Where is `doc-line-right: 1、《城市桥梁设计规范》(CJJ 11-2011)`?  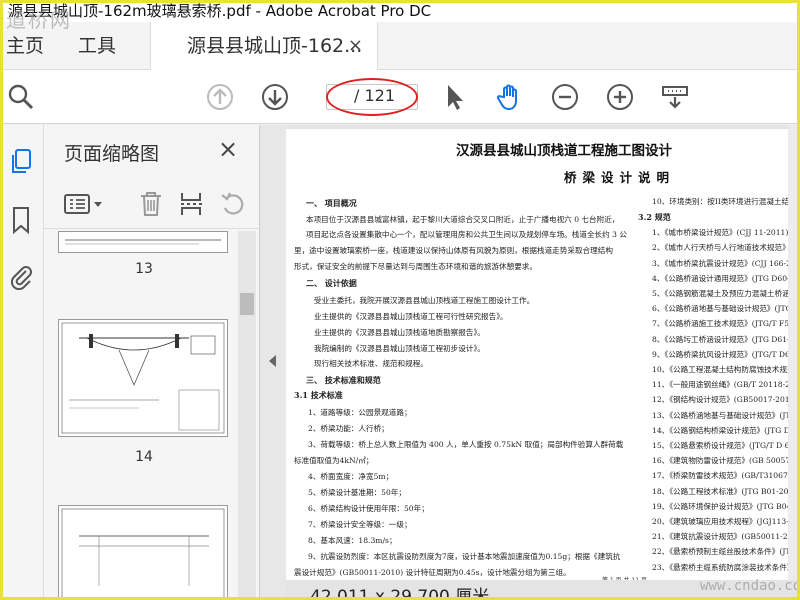 doc-line-right: 1、《城市桥梁设计规范》(CJJ 11-2011) is located at coordinates (720, 233).